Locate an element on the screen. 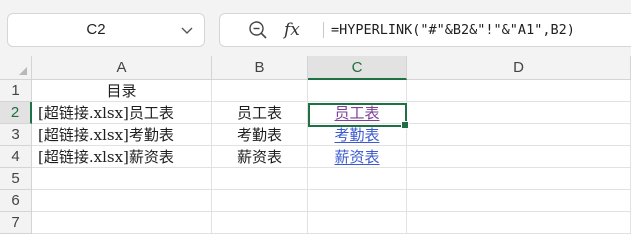 This screenshot has width=631, height=244. cell-d2 is located at coordinates (519, 113).